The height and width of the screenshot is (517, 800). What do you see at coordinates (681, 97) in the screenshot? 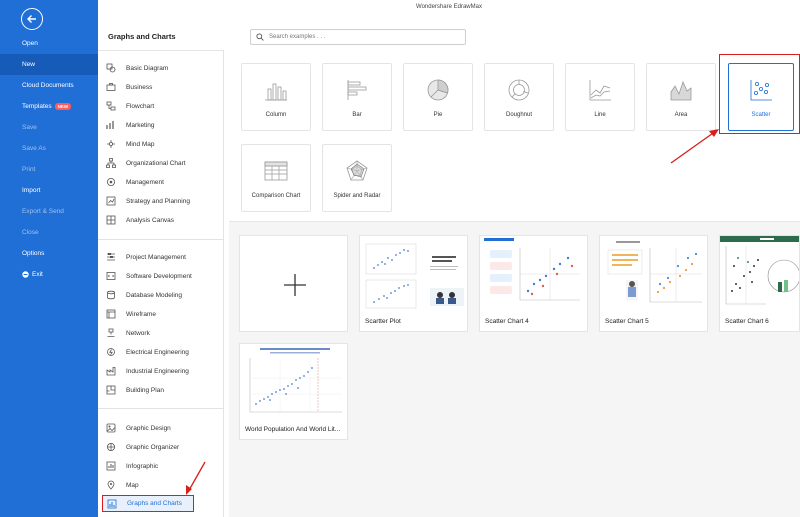
I see `chart-type-area: Area` at bounding box center [681, 97].